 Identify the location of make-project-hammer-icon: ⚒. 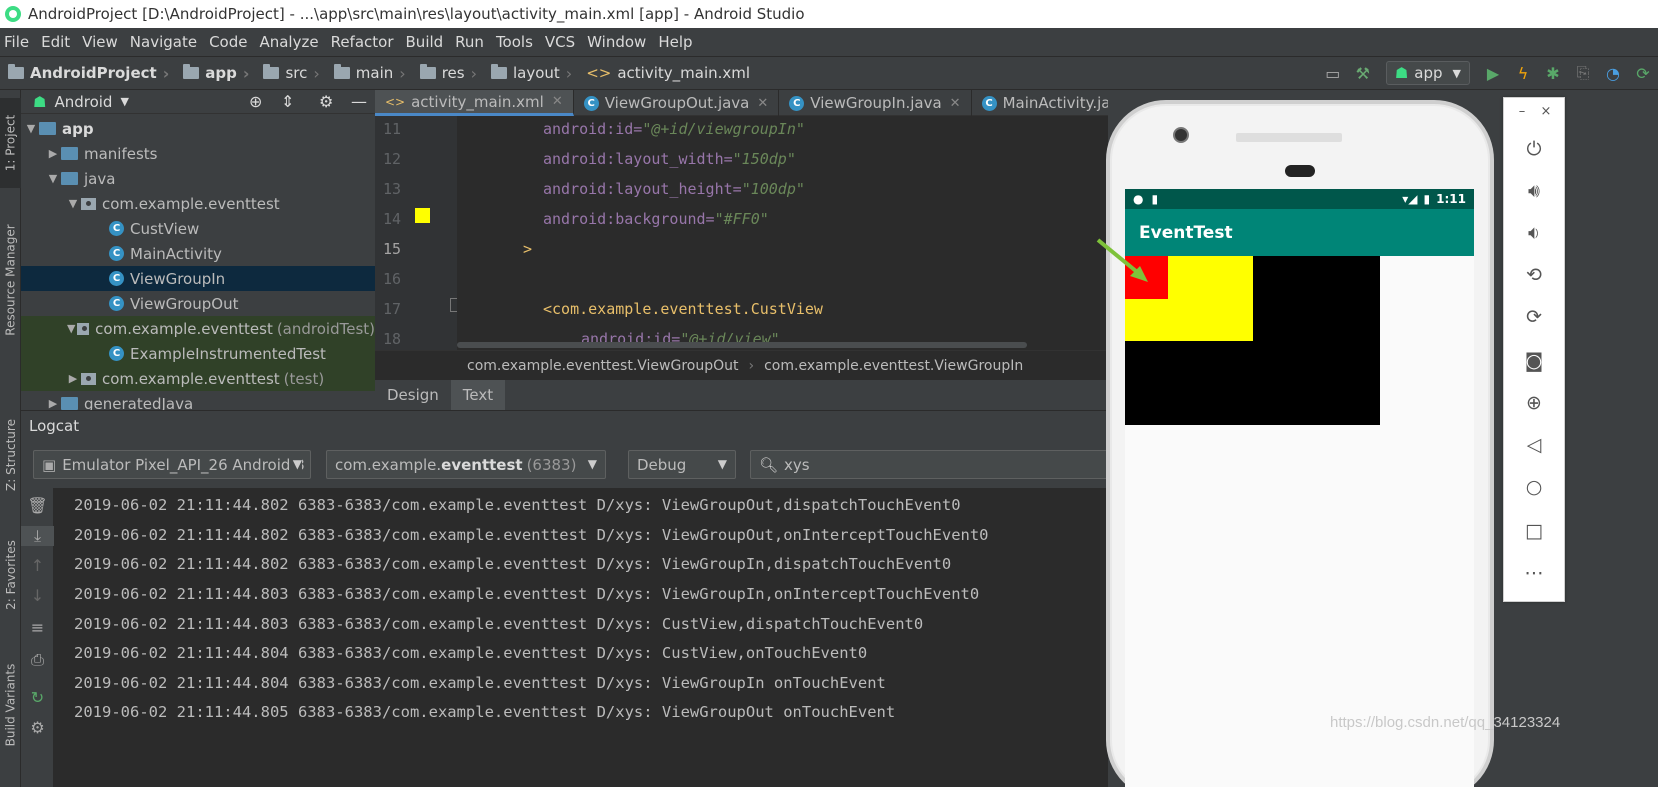
(1363, 73).